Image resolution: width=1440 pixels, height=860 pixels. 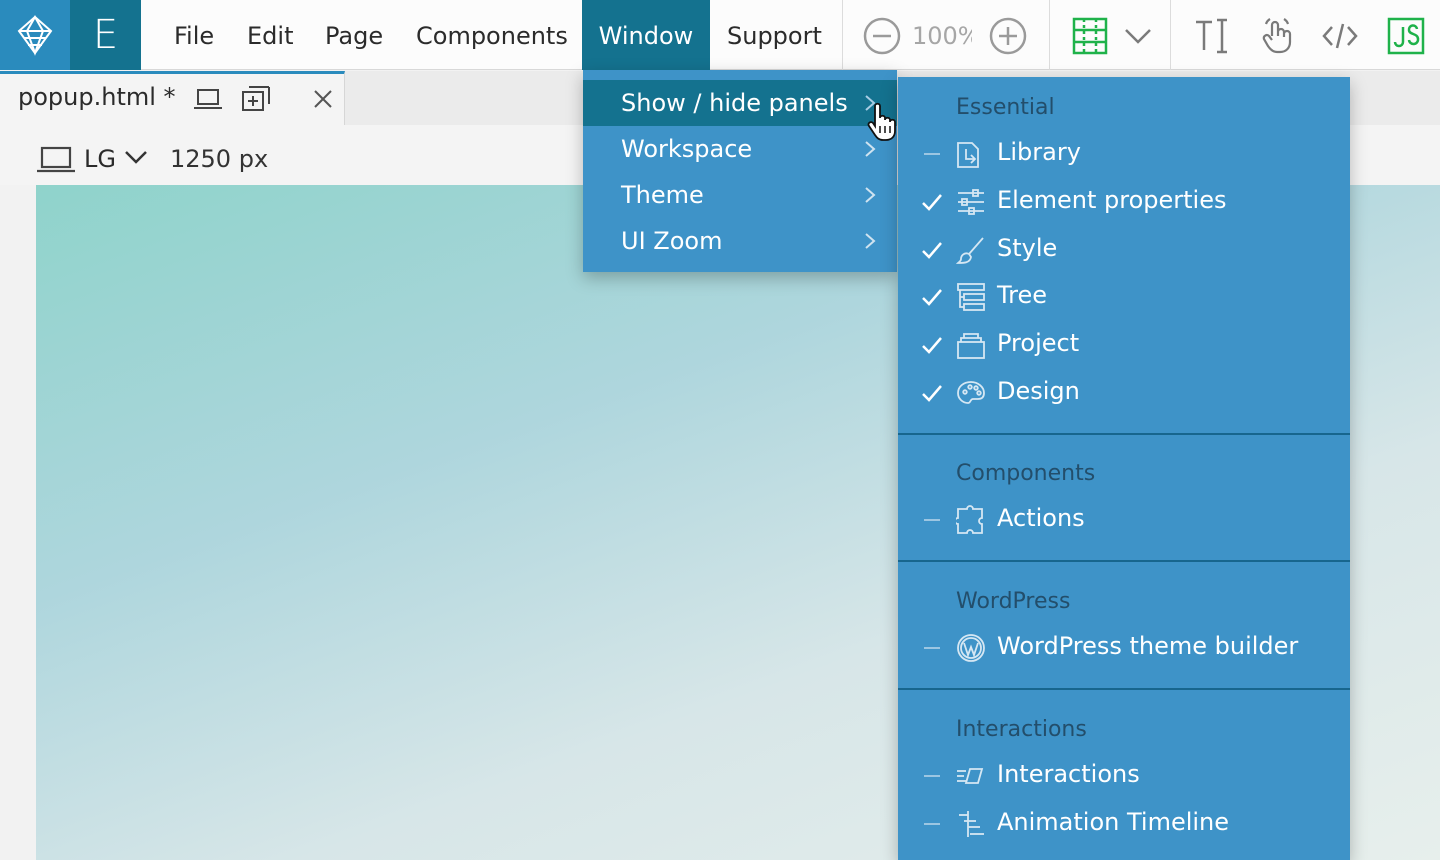 I want to click on panel-label: WordPress theme builder, so click(x=1148, y=646).